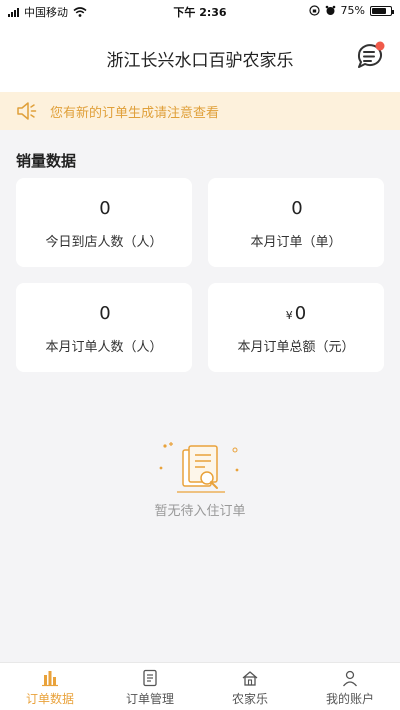 Image resolution: width=400 pixels, height=710 pixels. I want to click on user-icon, so click(350, 678).